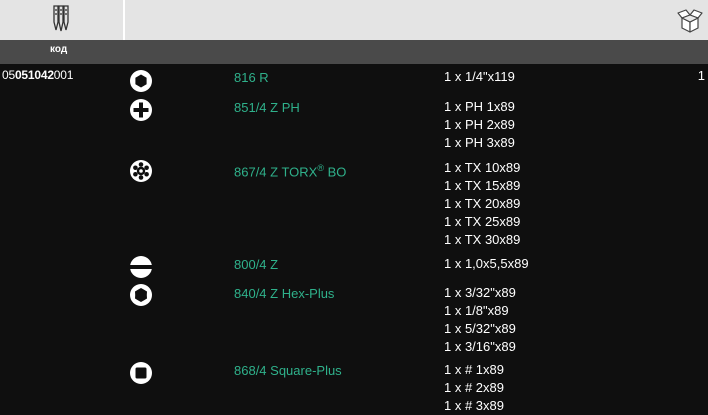  What do you see at coordinates (141, 373) in the screenshot?
I see `square-profile-icon` at bounding box center [141, 373].